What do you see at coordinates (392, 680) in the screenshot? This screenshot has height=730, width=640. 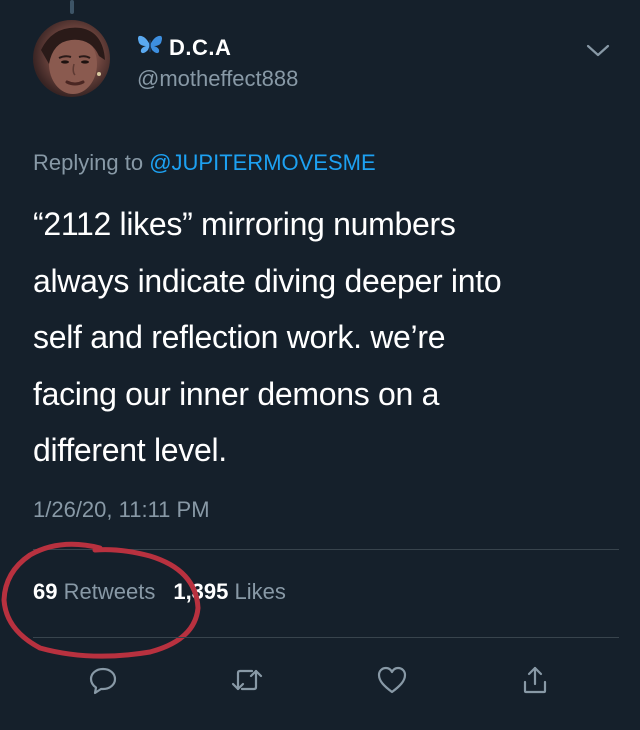 I see `heart-icon` at bounding box center [392, 680].